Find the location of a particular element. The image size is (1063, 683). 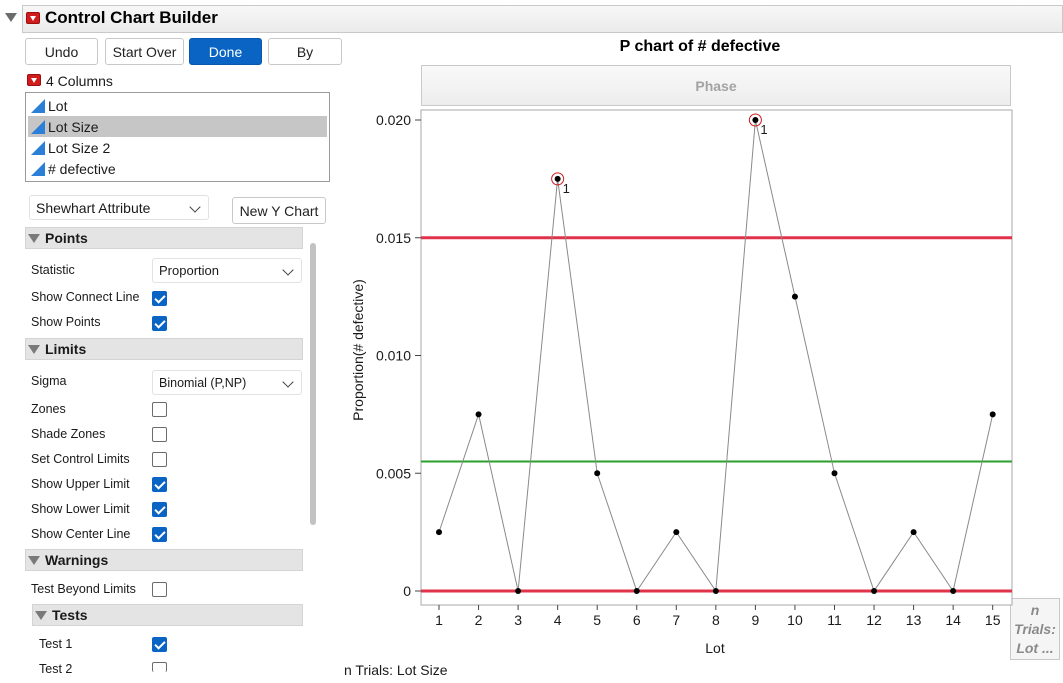

column-item-lot-size-2: Lot Size 2 is located at coordinates (177, 147).